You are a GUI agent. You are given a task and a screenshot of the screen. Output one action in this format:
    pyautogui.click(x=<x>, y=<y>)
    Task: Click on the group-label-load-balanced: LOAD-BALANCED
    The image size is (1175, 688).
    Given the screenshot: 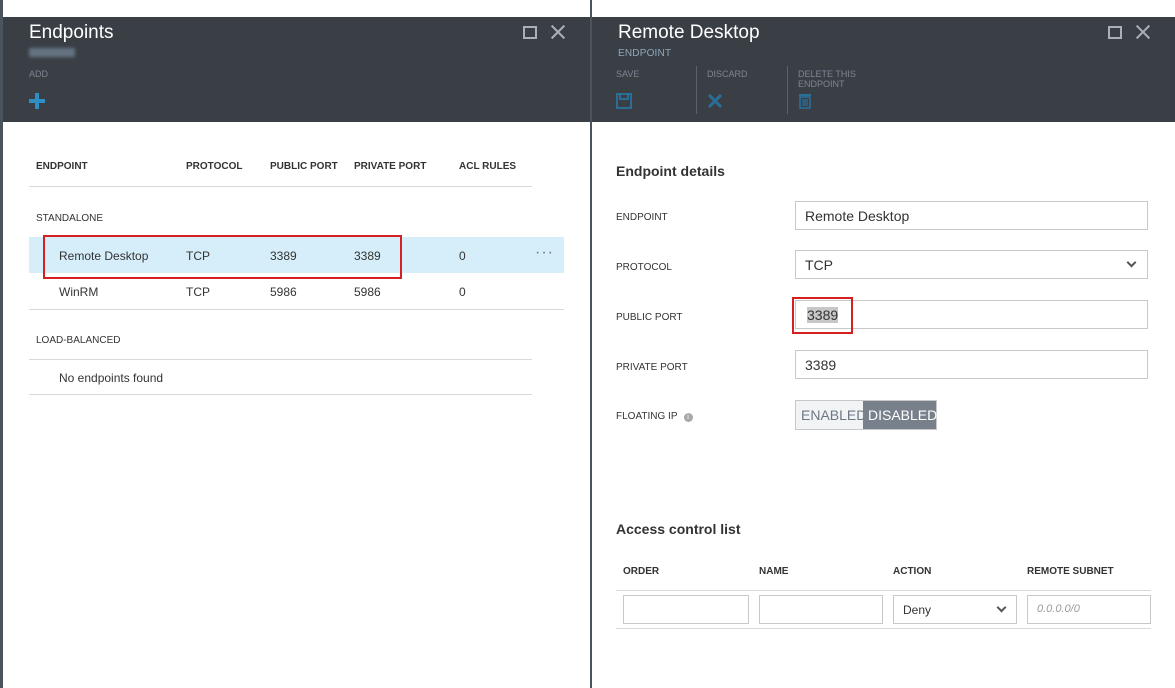 What is the action you would take?
    pyautogui.click(x=78, y=340)
    